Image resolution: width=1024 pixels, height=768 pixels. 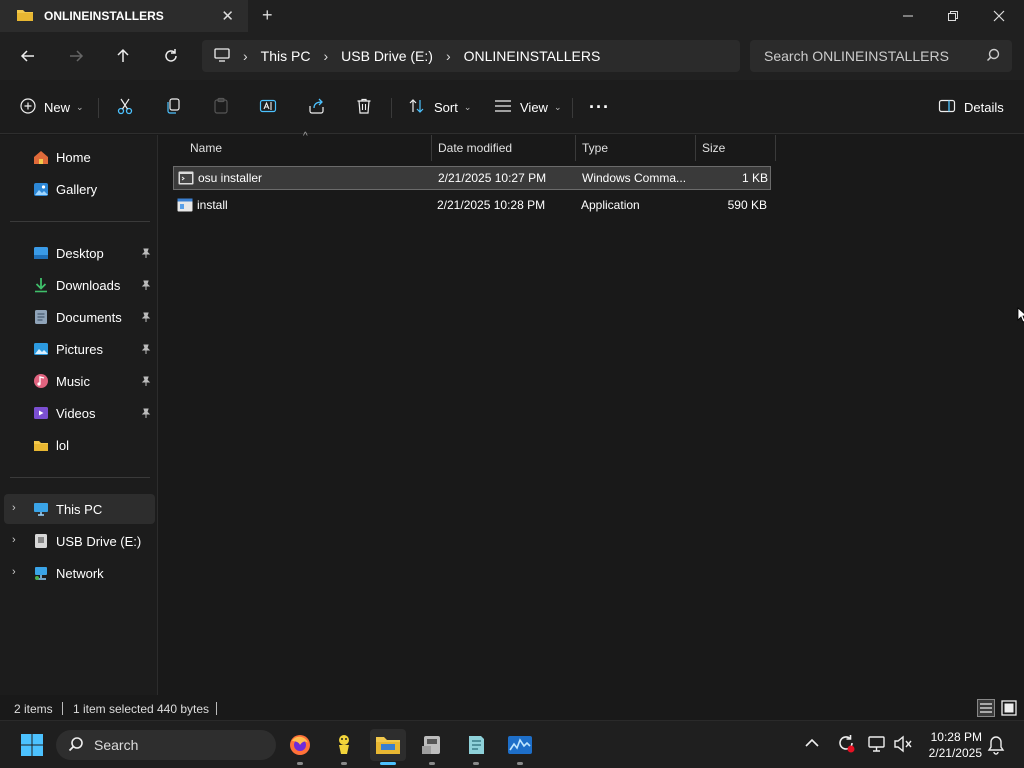 I want to click on sort-button: Sort ⌄, so click(x=439, y=107).